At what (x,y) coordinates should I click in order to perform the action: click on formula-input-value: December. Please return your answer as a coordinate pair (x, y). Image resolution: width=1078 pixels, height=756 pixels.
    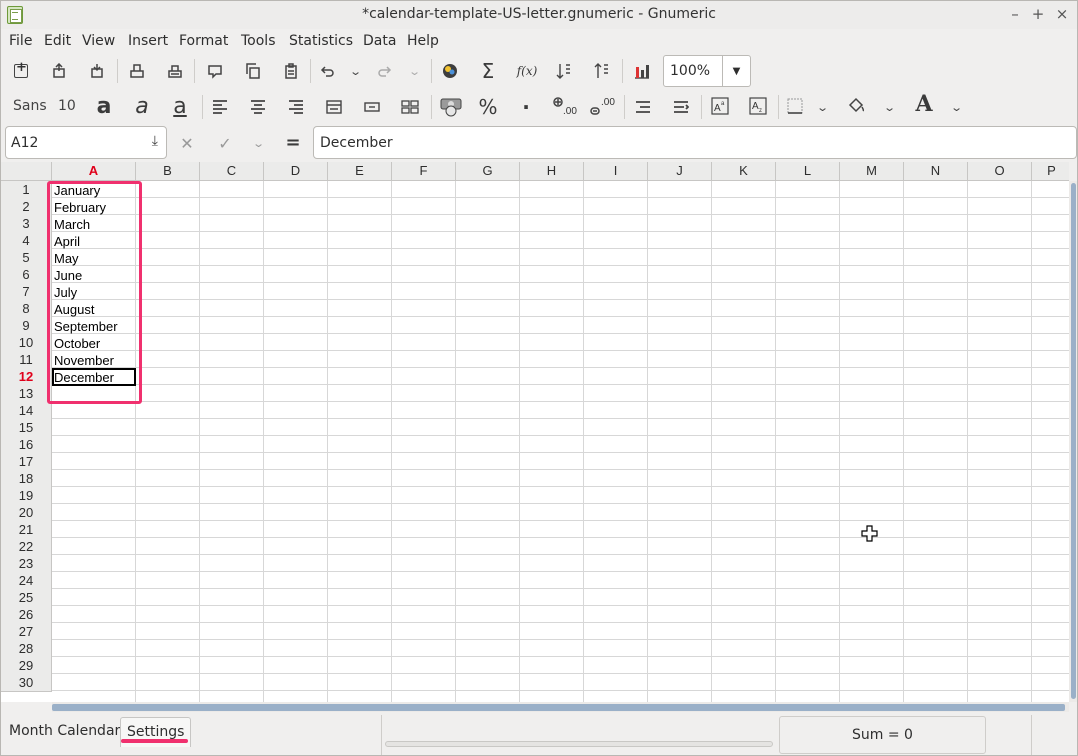
    Looking at the image, I should click on (356, 143).